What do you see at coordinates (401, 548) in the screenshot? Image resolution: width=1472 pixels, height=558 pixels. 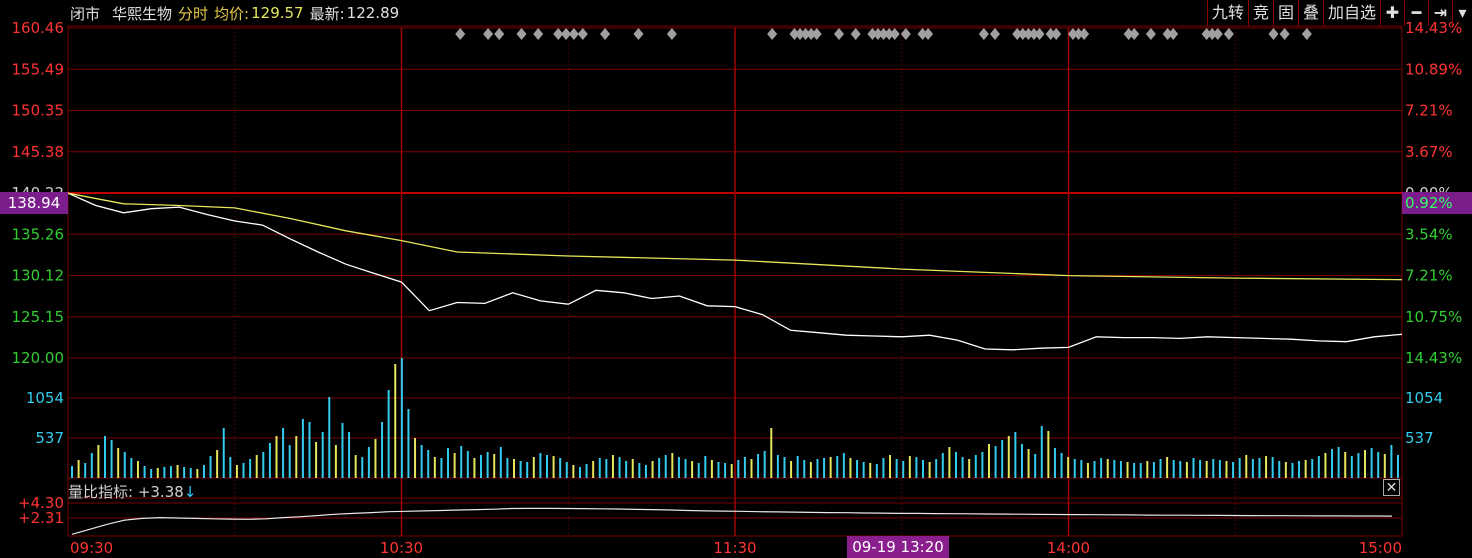 I see `time-tick-label: 10:30` at bounding box center [401, 548].